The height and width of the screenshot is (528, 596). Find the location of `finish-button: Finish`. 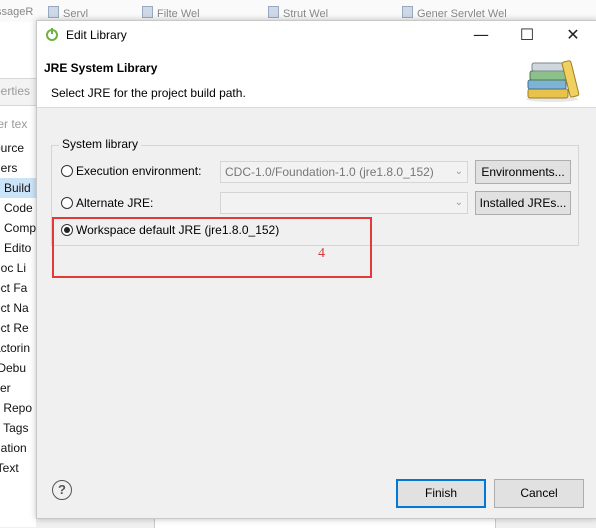

finish-button: Finish is located at coordinates (441, 493).